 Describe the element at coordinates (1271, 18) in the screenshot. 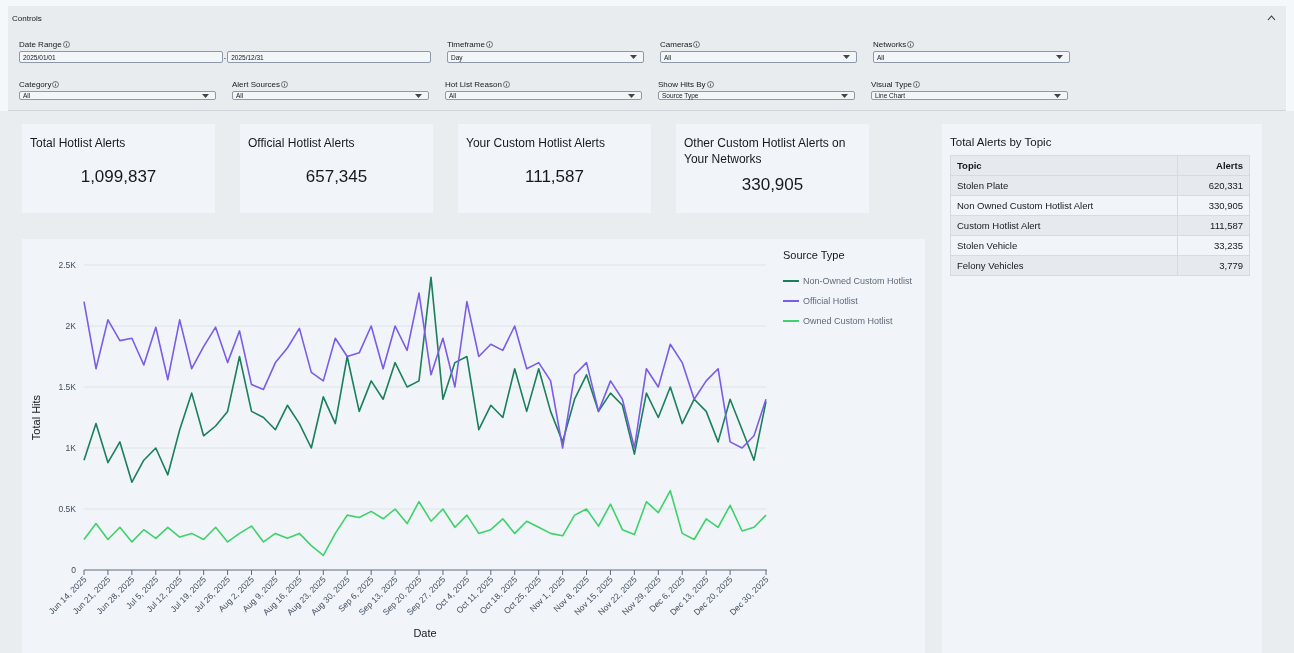

I see `collapse-button` at that location.